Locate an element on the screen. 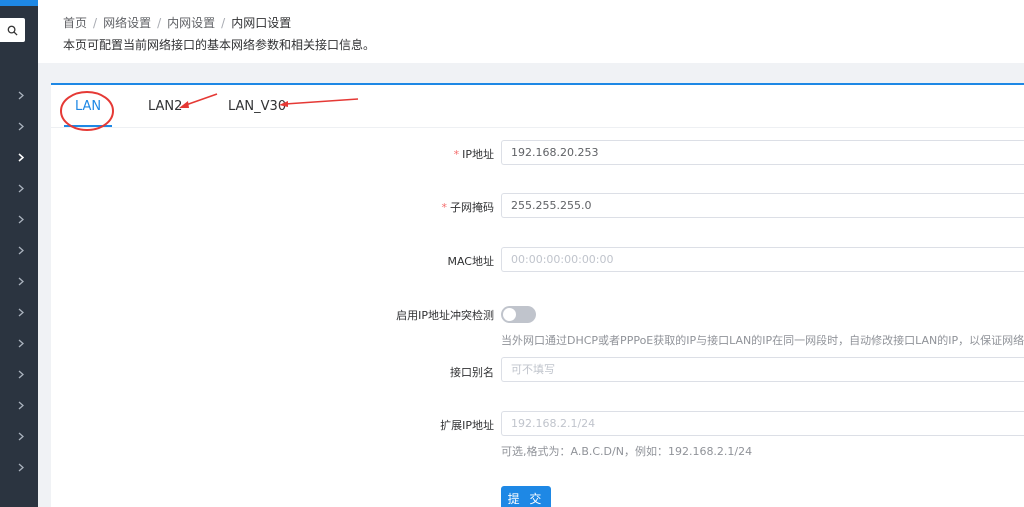  breadcrumb: 首页 / 网络设置 / 内网设置 / 内网口设置 is located at coordinates (177, 22).